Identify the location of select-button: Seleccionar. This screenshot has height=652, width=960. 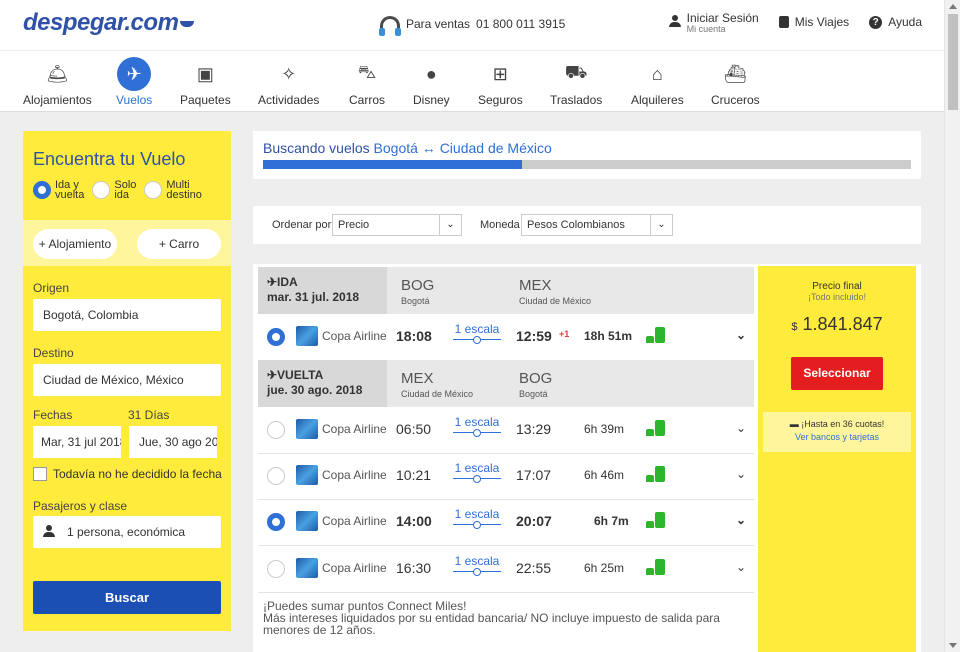
(837, 373).